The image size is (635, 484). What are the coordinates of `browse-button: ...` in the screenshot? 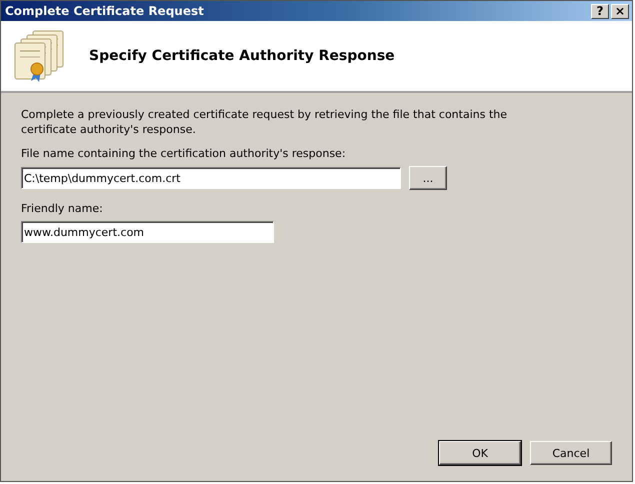 It's located at (428, 178).